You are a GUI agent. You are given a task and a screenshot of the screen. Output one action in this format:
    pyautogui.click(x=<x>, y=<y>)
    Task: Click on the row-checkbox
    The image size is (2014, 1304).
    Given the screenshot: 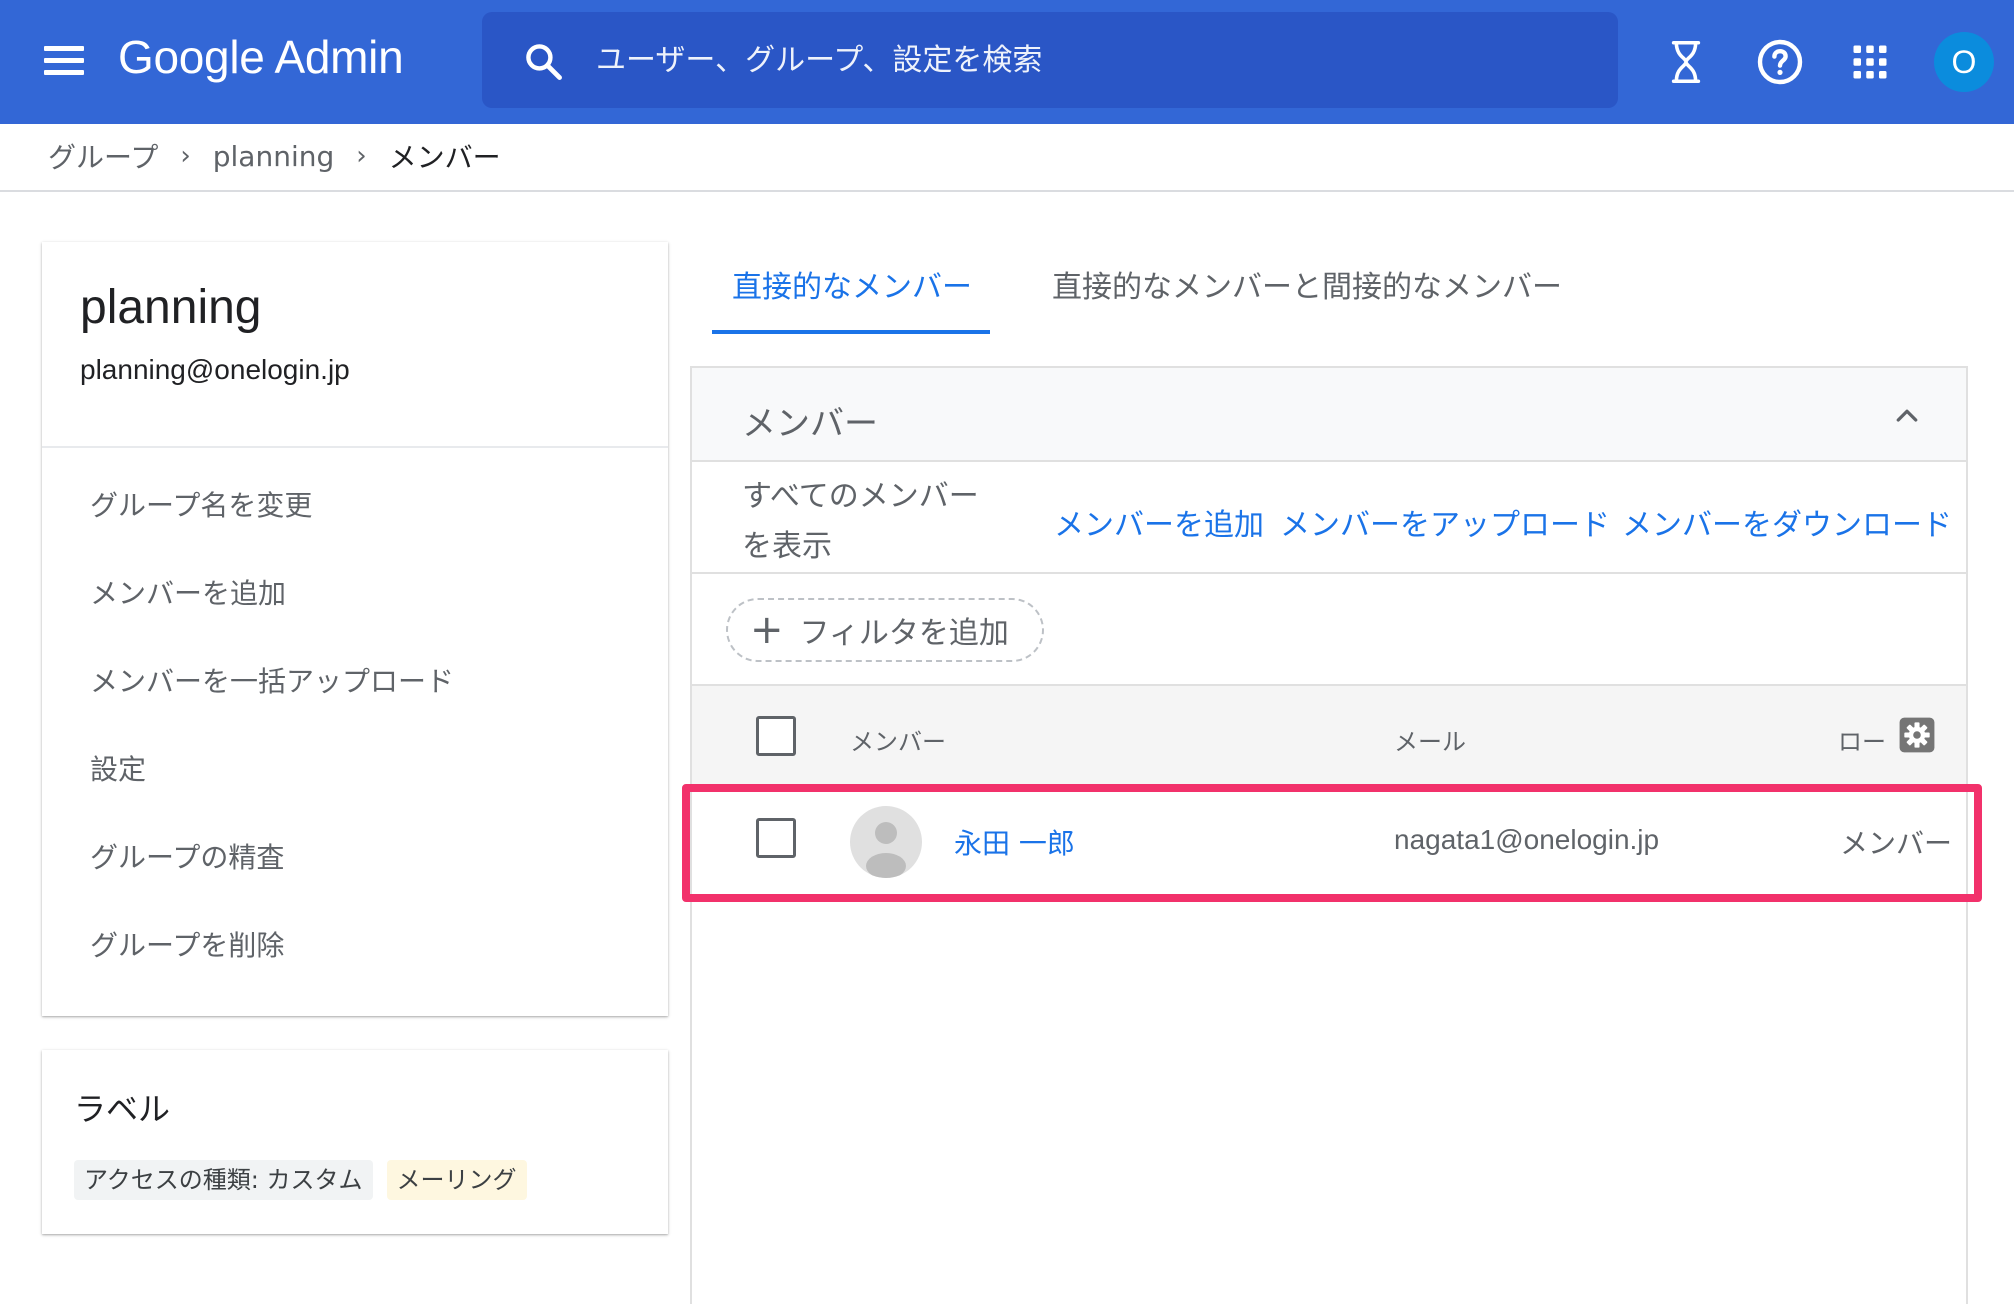 What is the action you would take?
    pyautogui.click(x=776, y=838)
    